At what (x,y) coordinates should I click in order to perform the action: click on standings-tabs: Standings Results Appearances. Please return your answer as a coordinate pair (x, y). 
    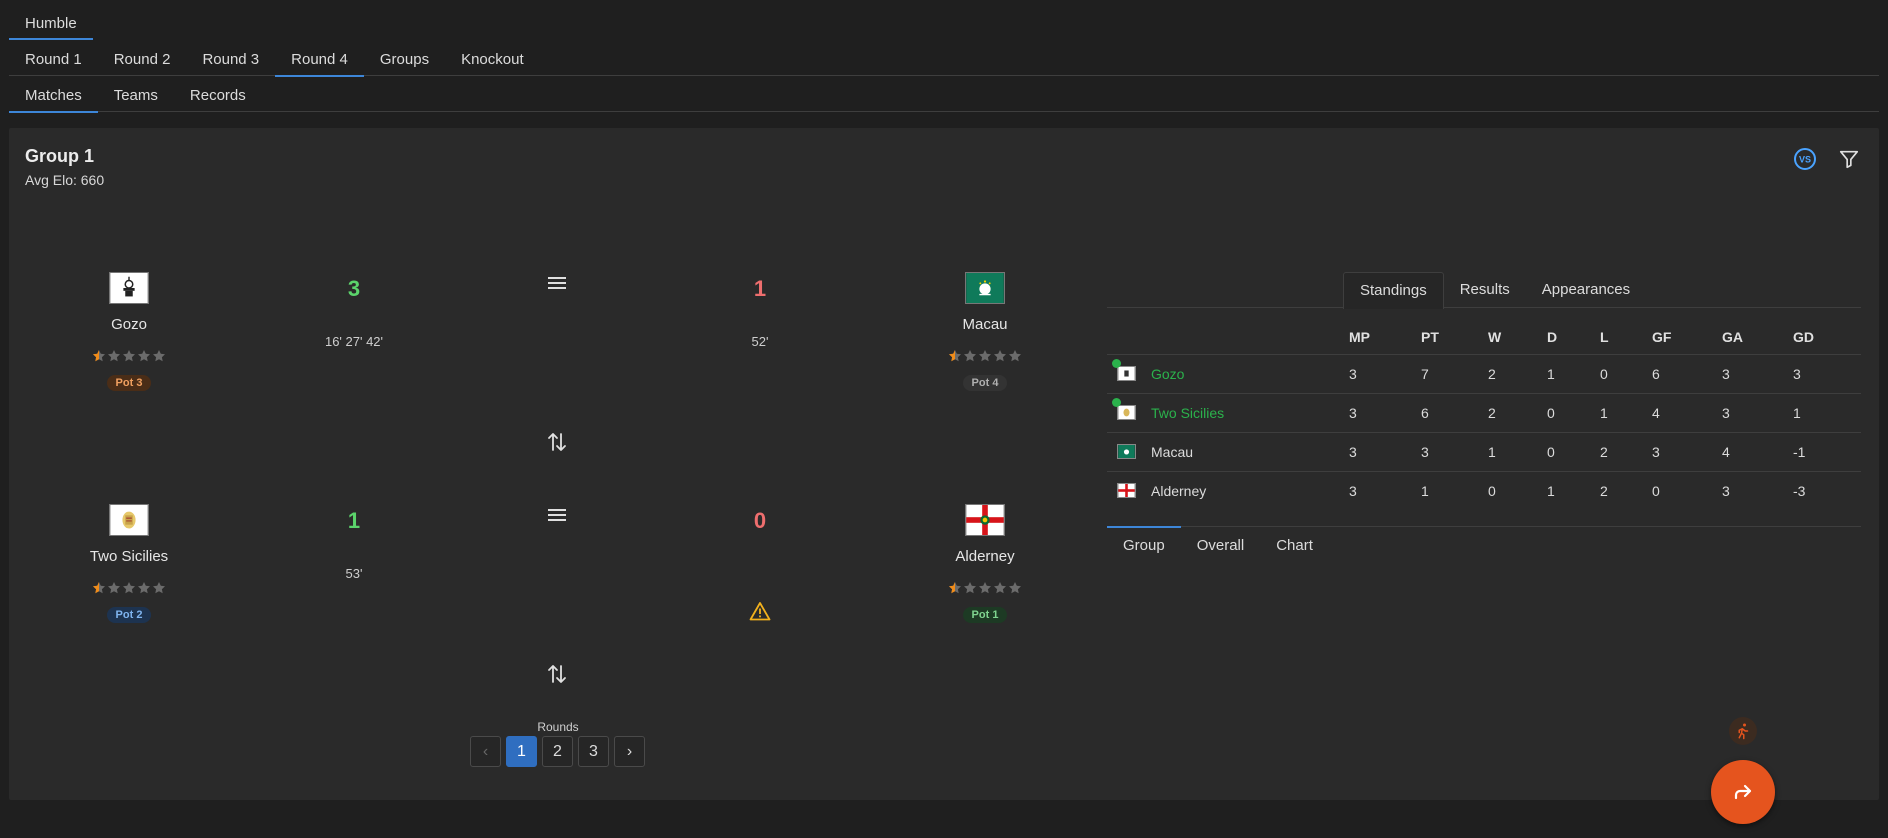
    Looking at the image, I should click on (1484, 290).